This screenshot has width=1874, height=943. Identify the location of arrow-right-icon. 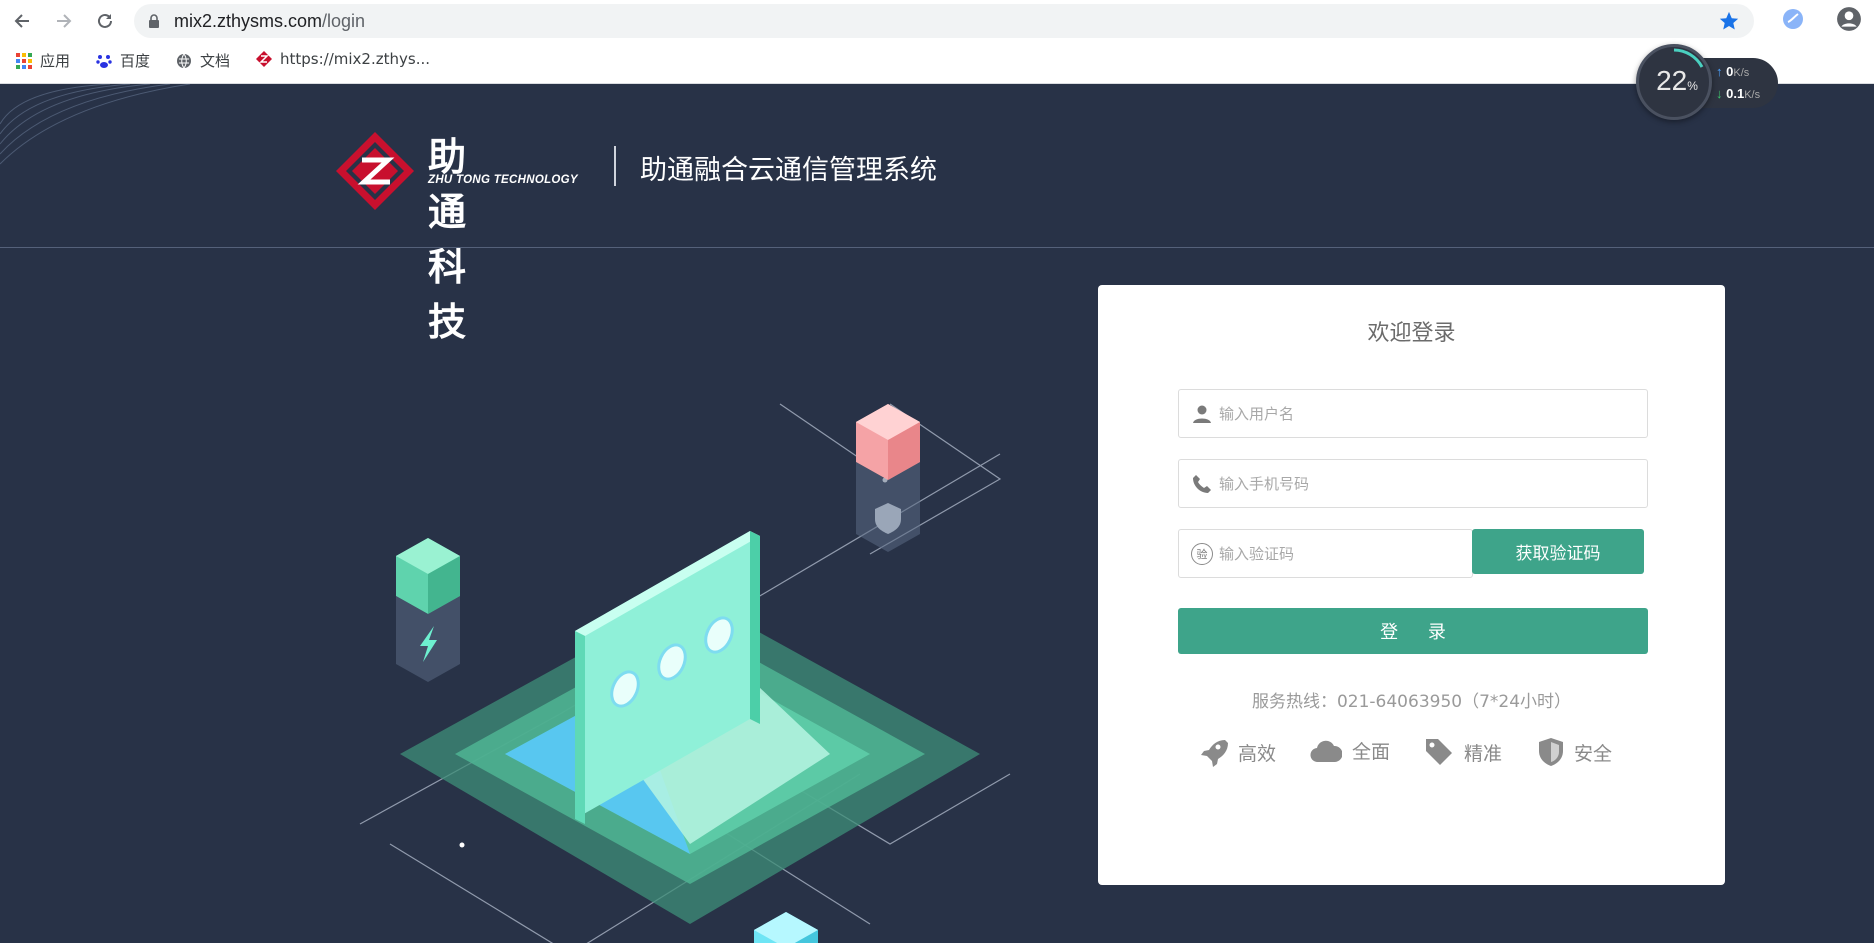
(64, 21).